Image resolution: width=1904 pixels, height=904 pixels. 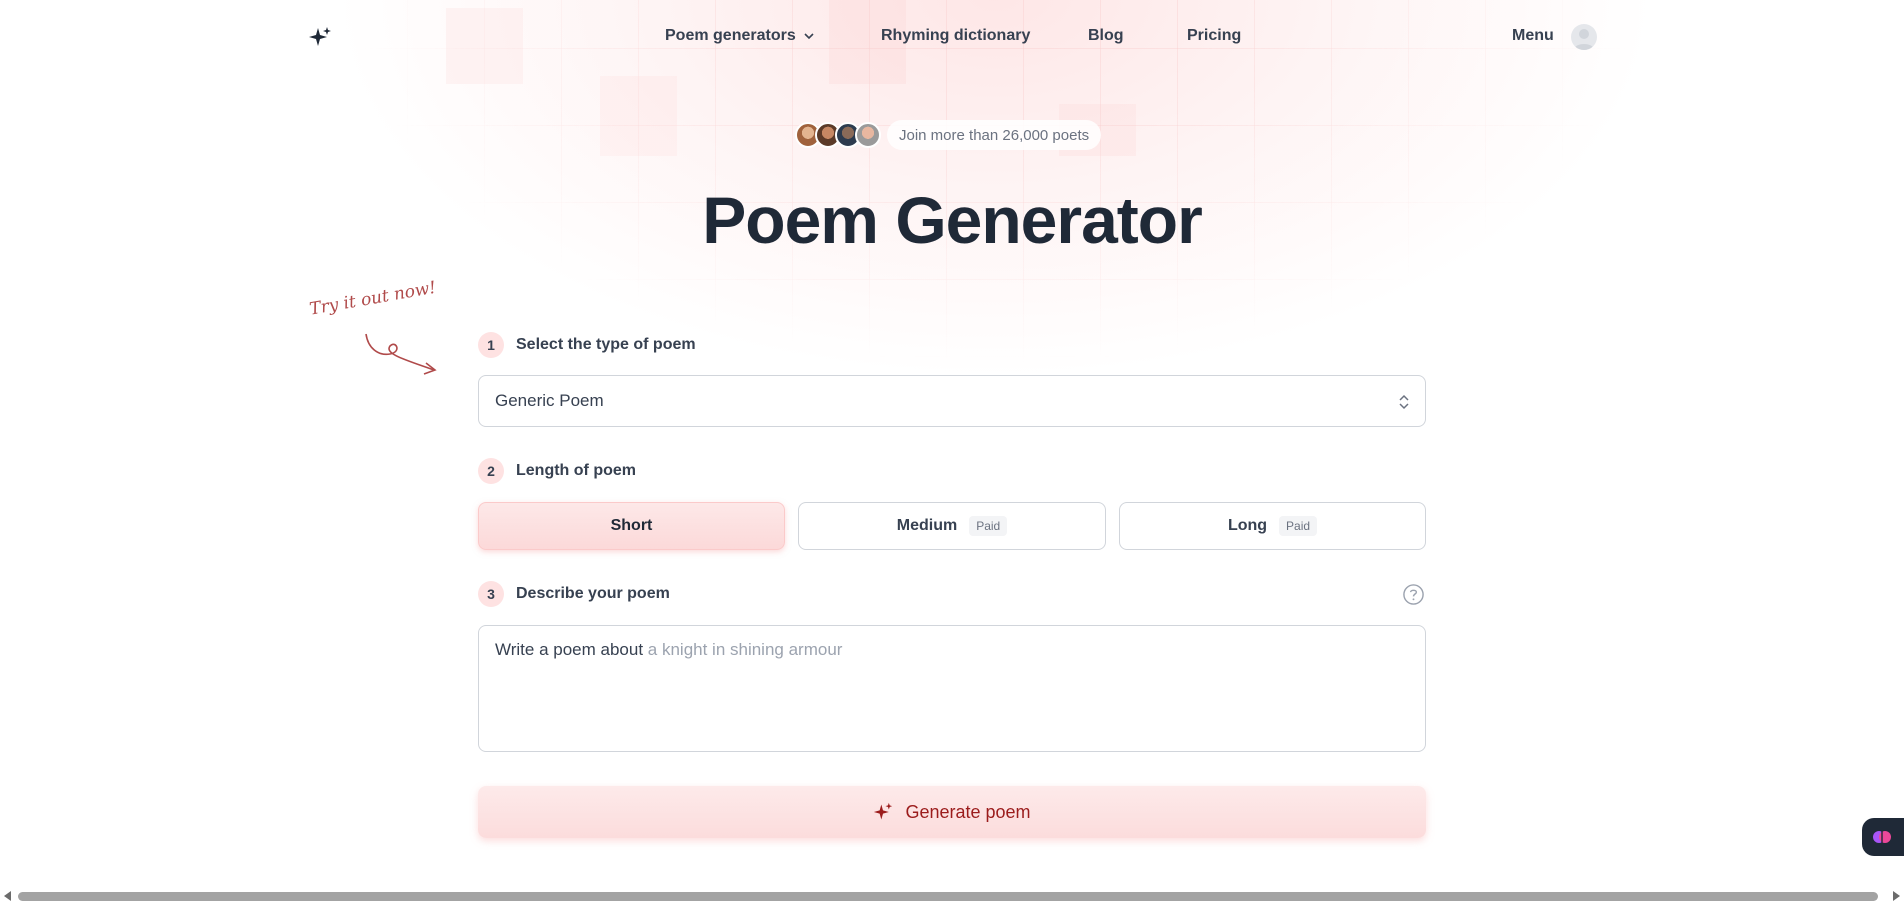 I want to click on nav-label: Rhyming dictionary, so click(x=956, y=35).